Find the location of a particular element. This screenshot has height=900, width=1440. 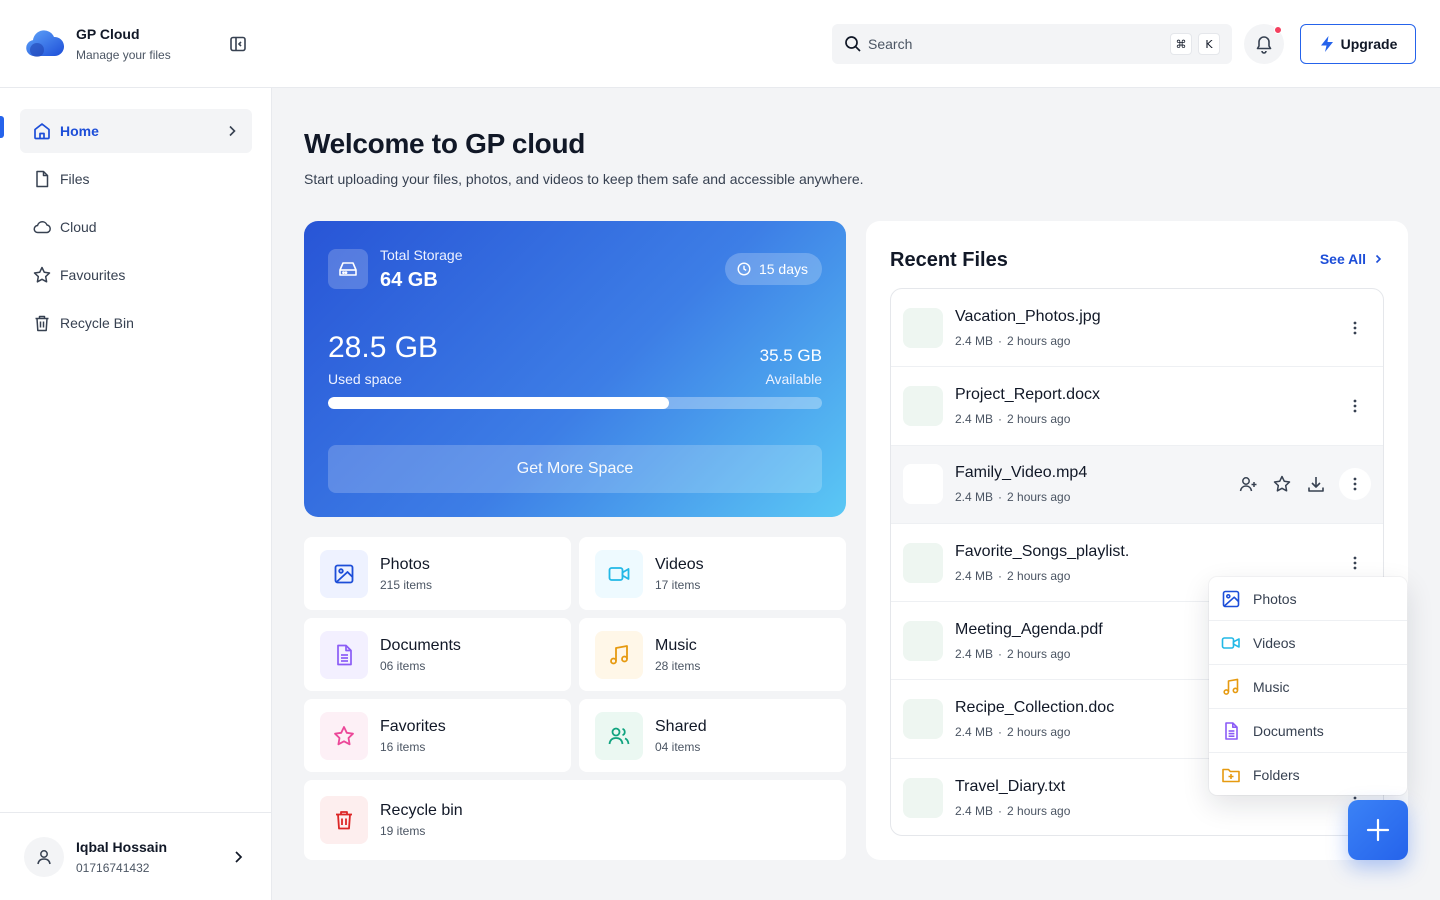

lightning-icon is located at coordinates (1327, 44).